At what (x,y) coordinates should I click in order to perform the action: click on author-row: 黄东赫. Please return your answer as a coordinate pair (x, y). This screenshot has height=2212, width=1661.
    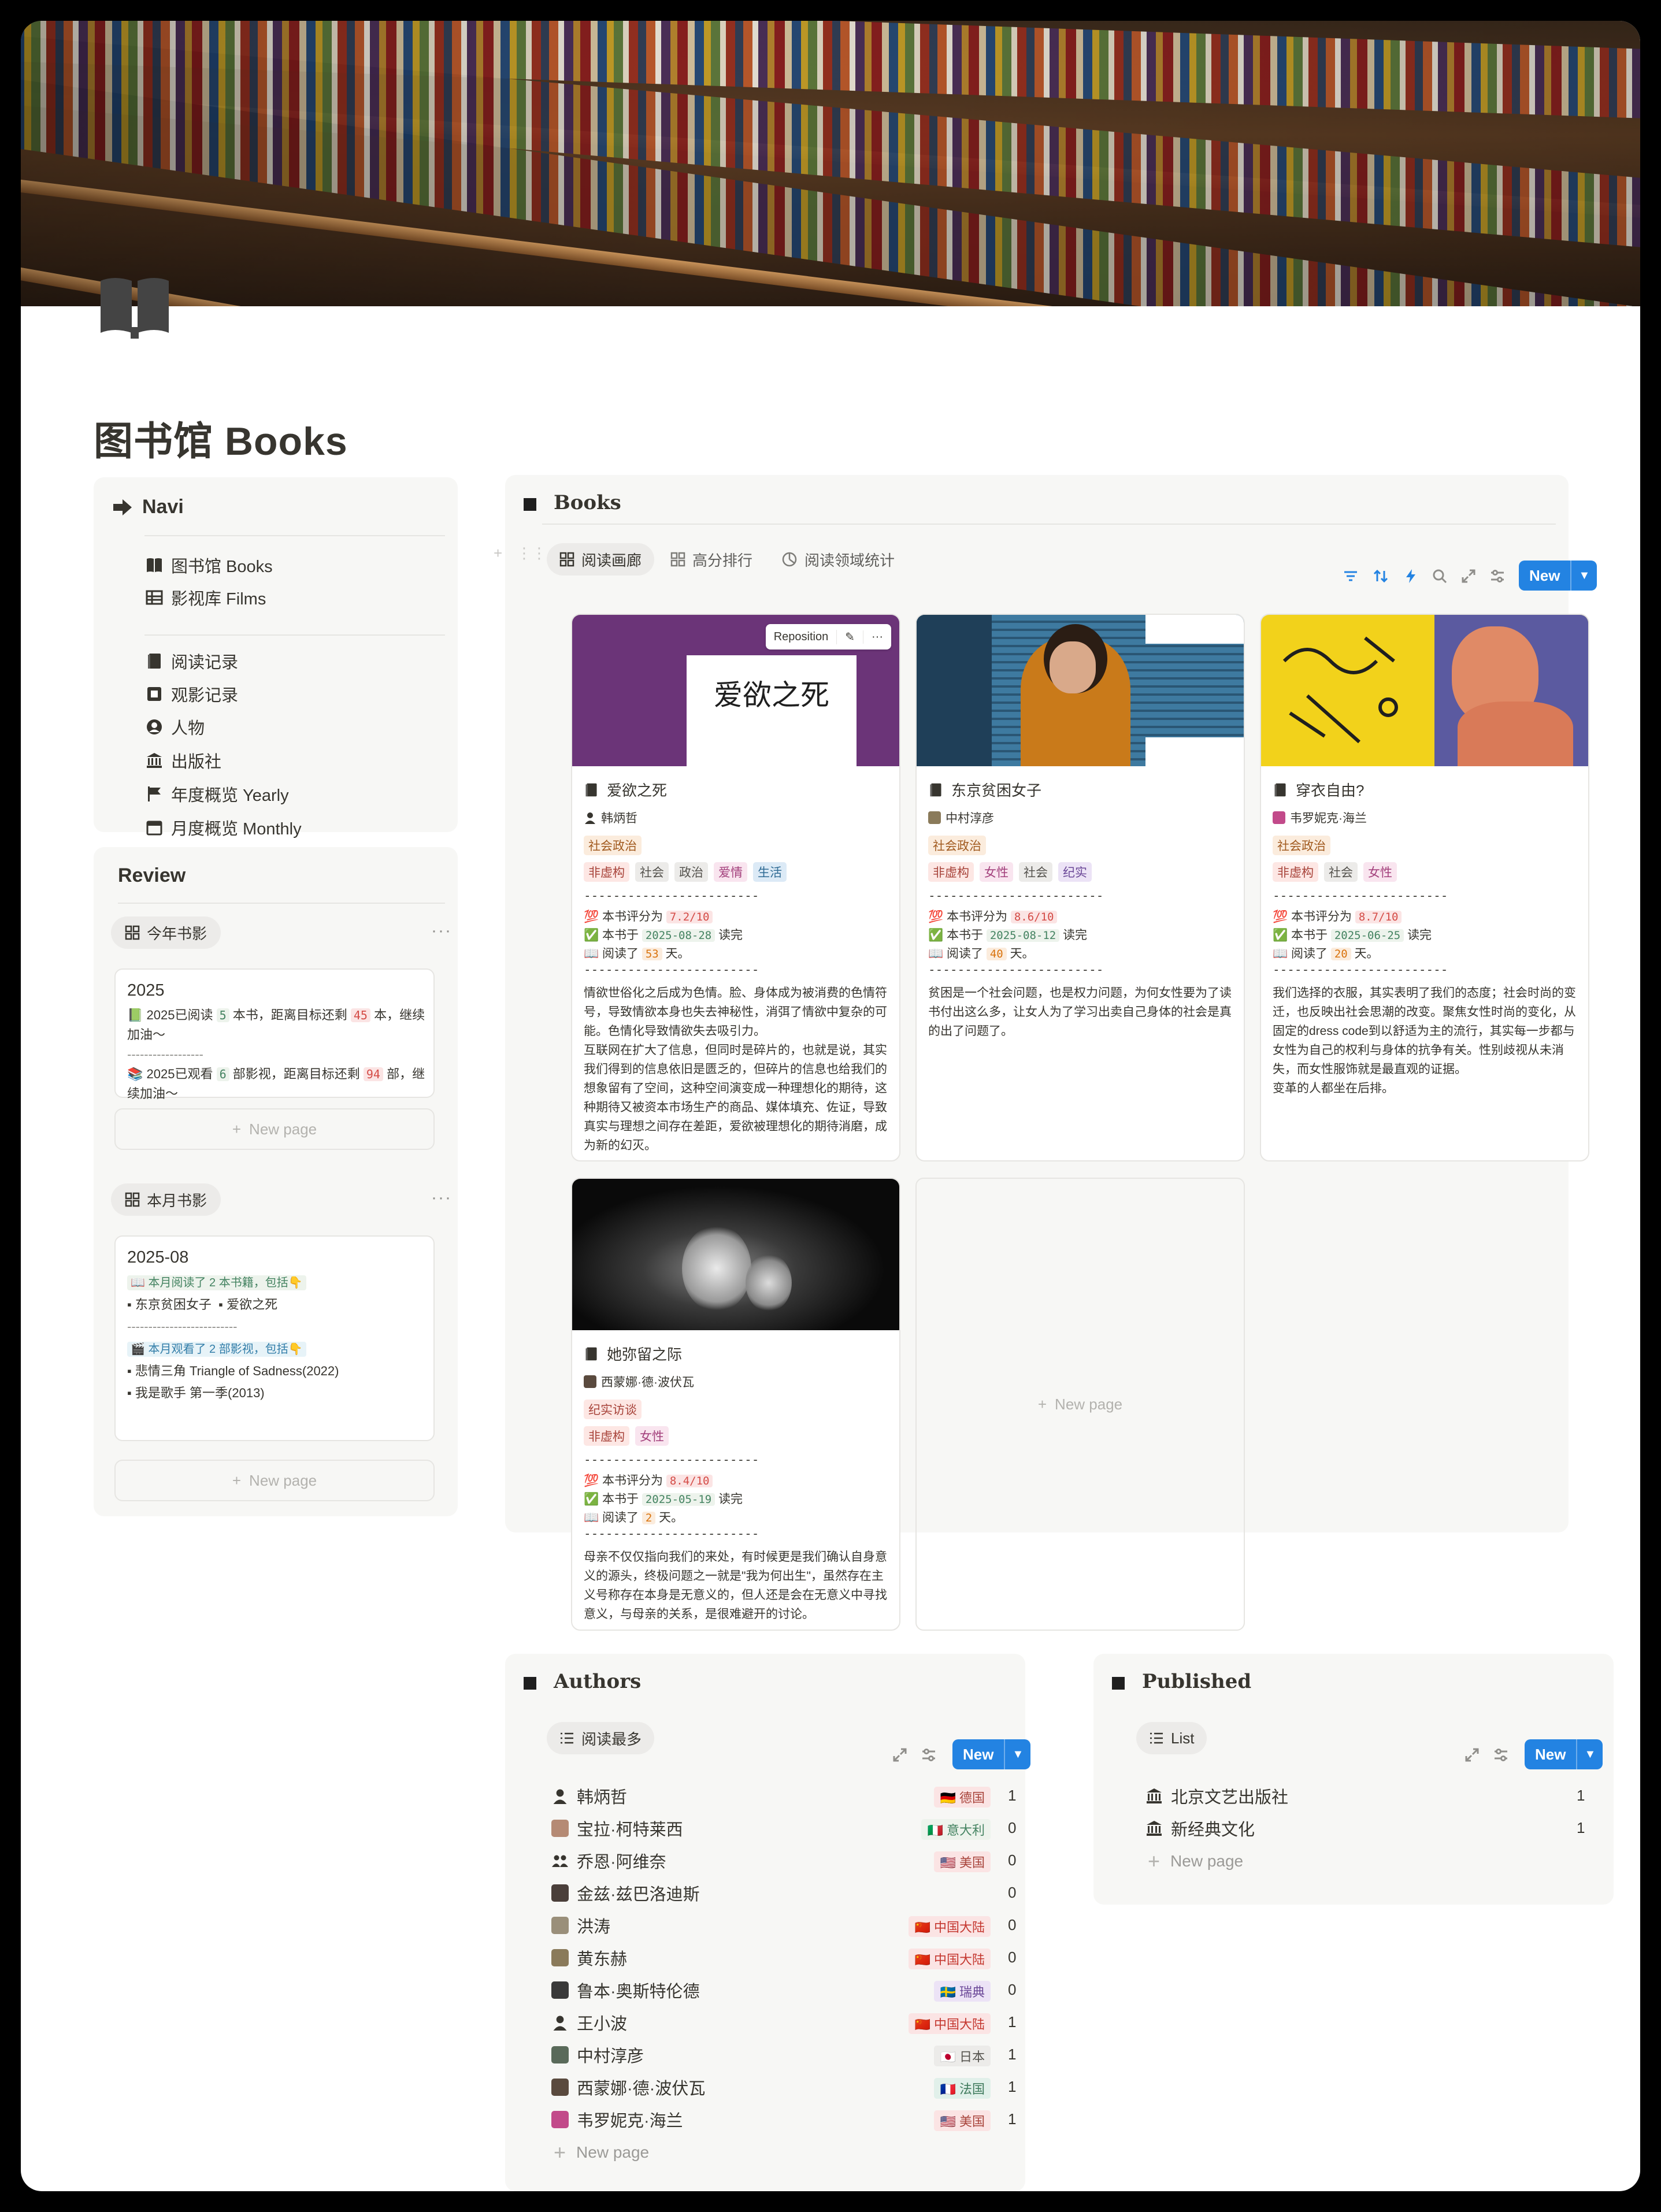
    Looking at the image, I should click on (589, 1958).